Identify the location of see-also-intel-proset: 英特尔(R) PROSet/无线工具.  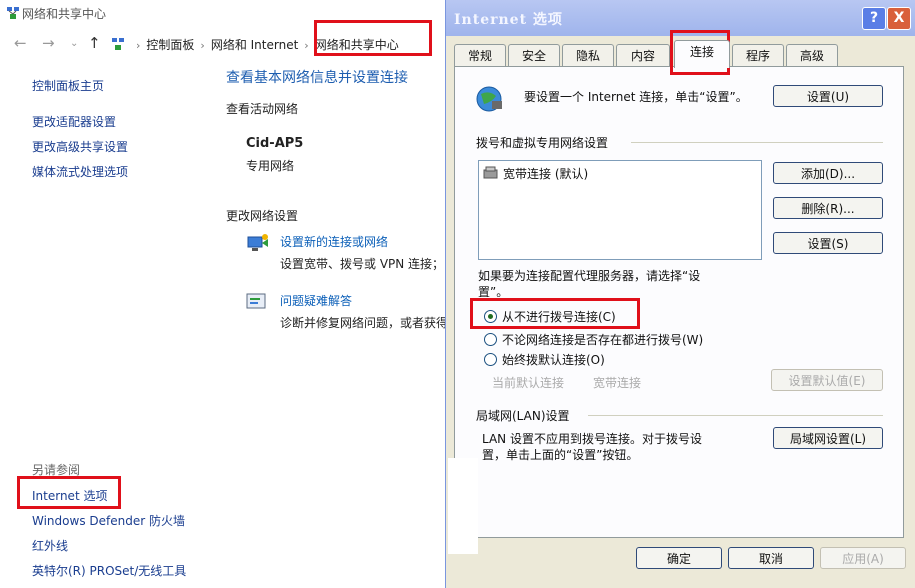
(109, 570).